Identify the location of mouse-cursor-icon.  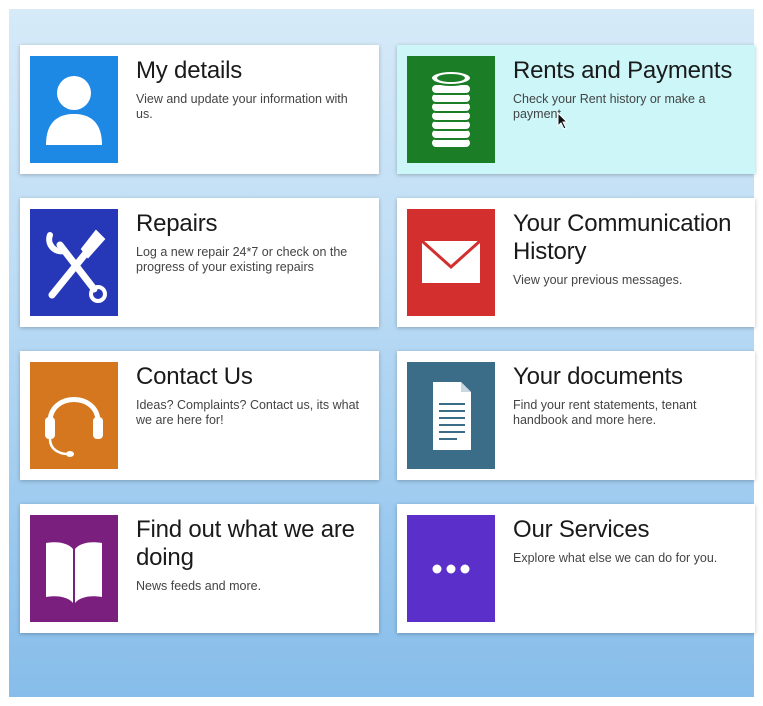
(563, 121).